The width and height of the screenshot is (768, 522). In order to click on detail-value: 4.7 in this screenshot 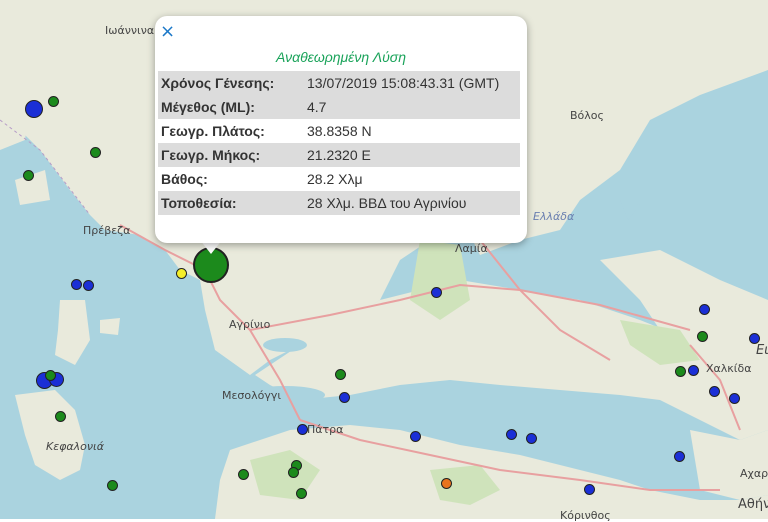, I will do `click(412, 107)`.